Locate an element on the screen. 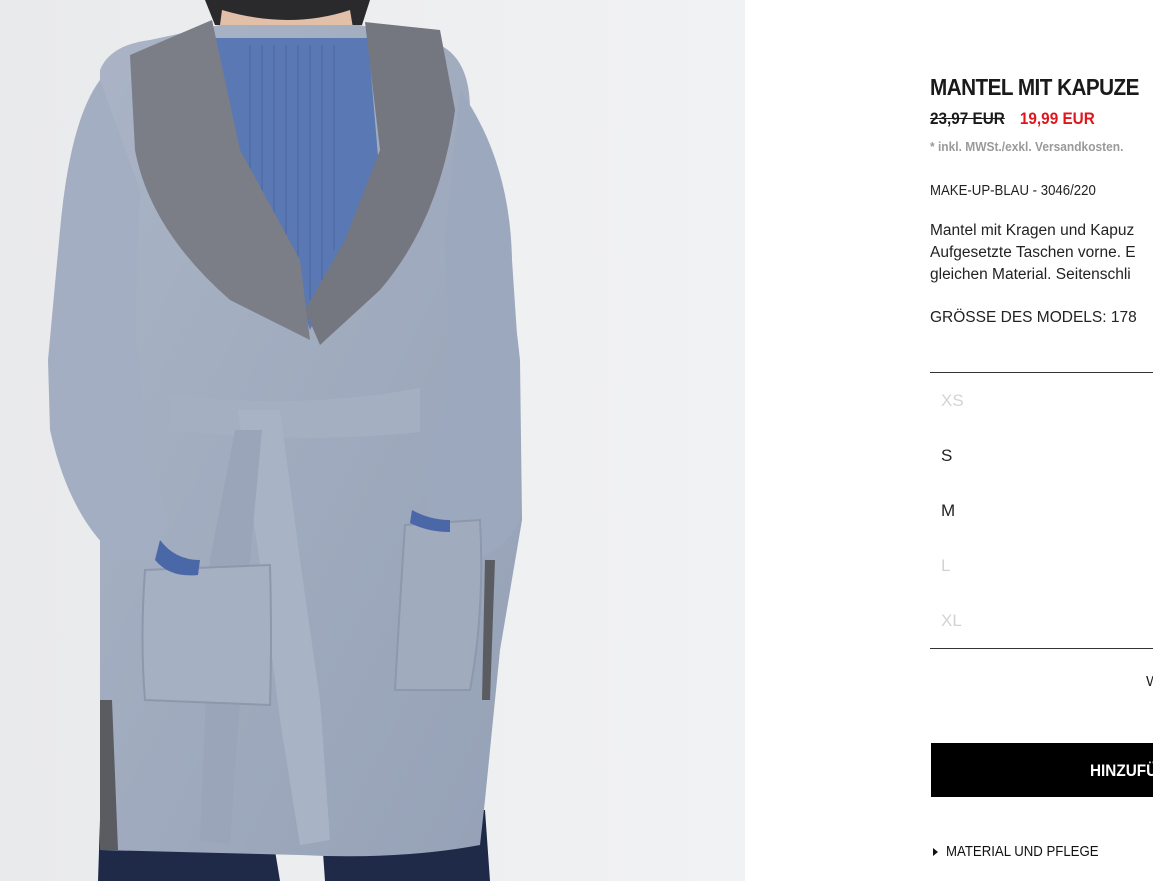  product-title: MANTEL MIT KAPUZE is located at coordinates (1034, 87).